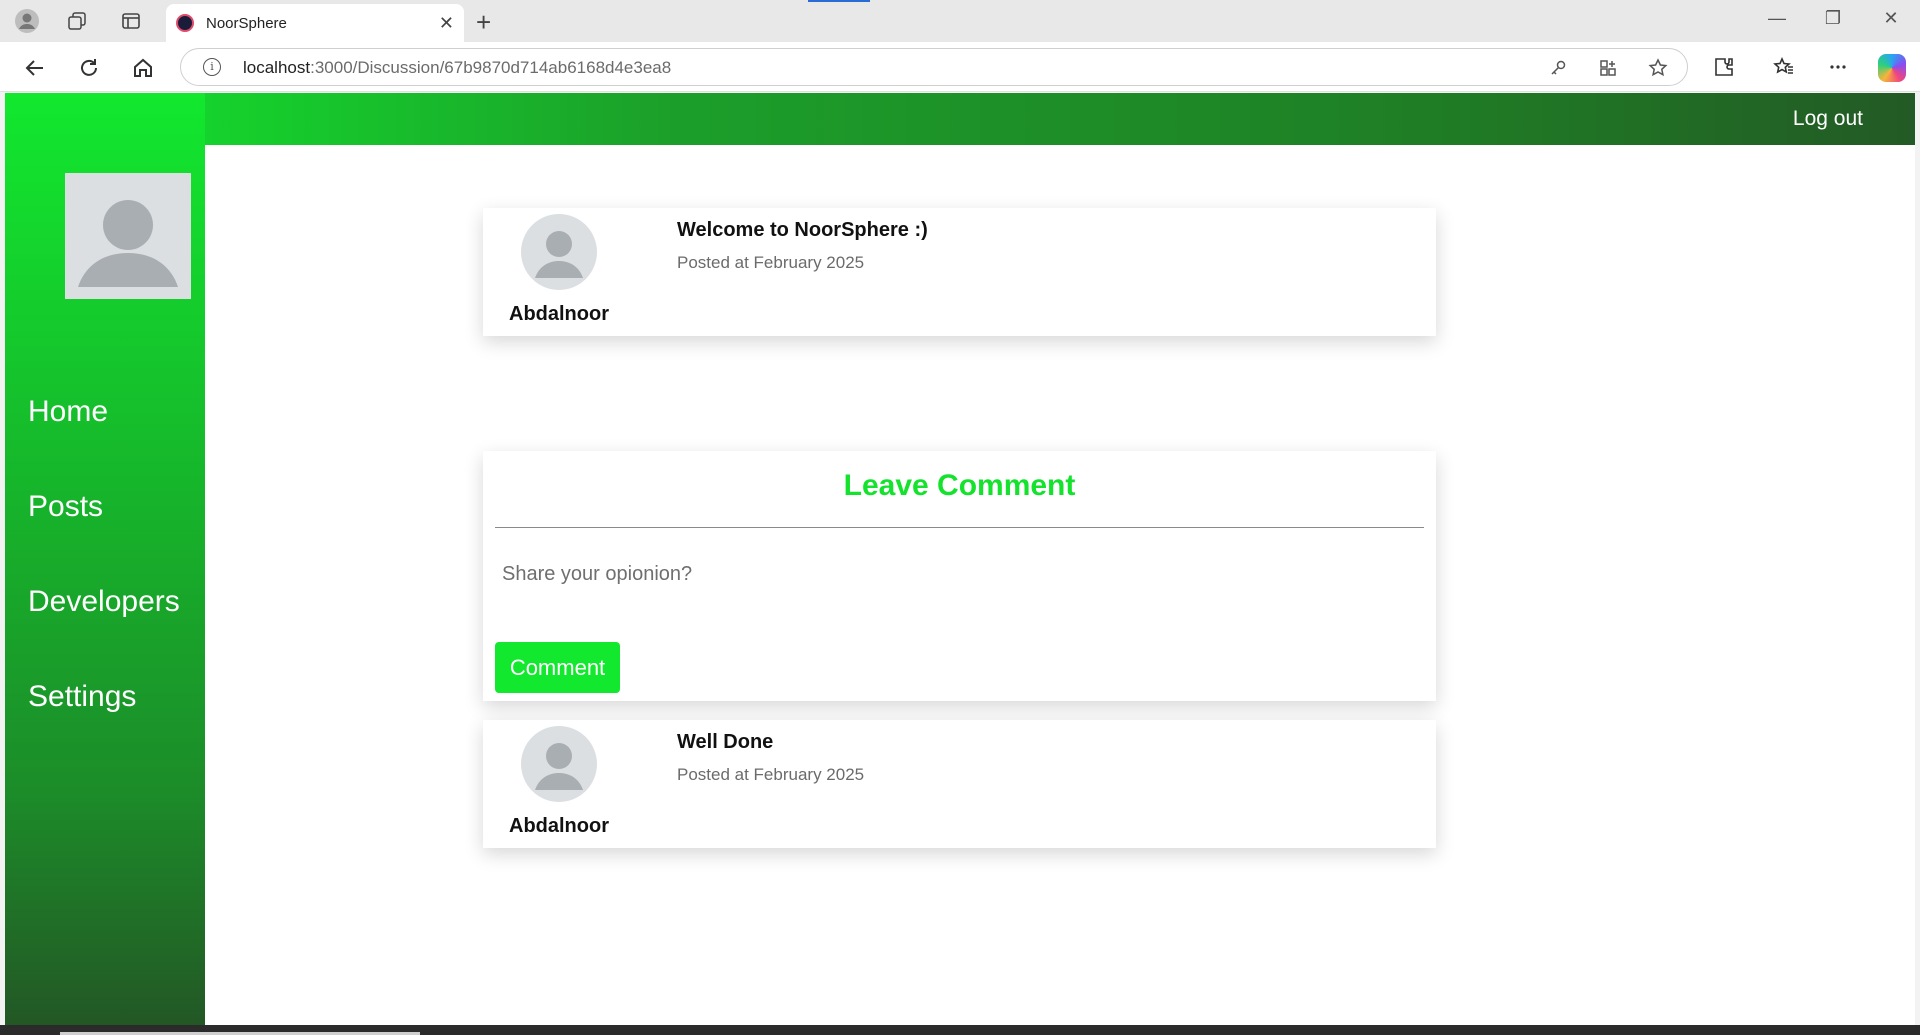  I want to click on user-avatar-icon, so click(128, 236).